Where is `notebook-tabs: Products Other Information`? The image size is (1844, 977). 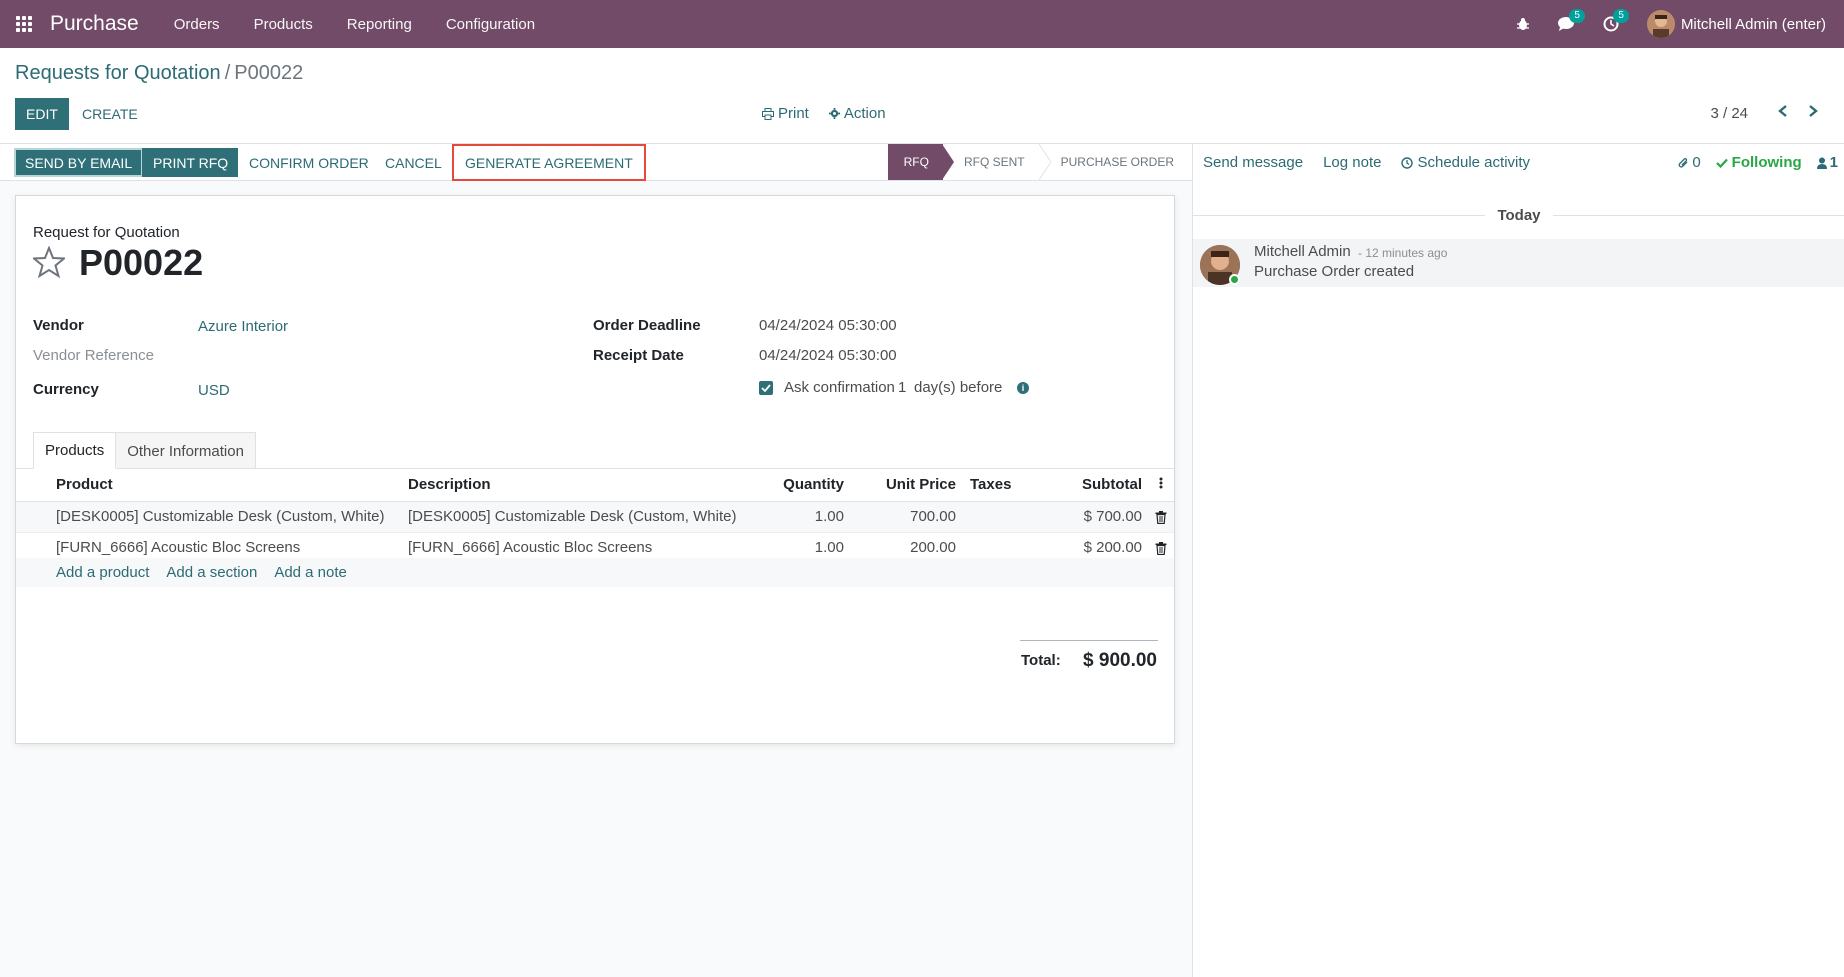
notebook-tabs: Products Other Information is located at coordinates (144, 450).